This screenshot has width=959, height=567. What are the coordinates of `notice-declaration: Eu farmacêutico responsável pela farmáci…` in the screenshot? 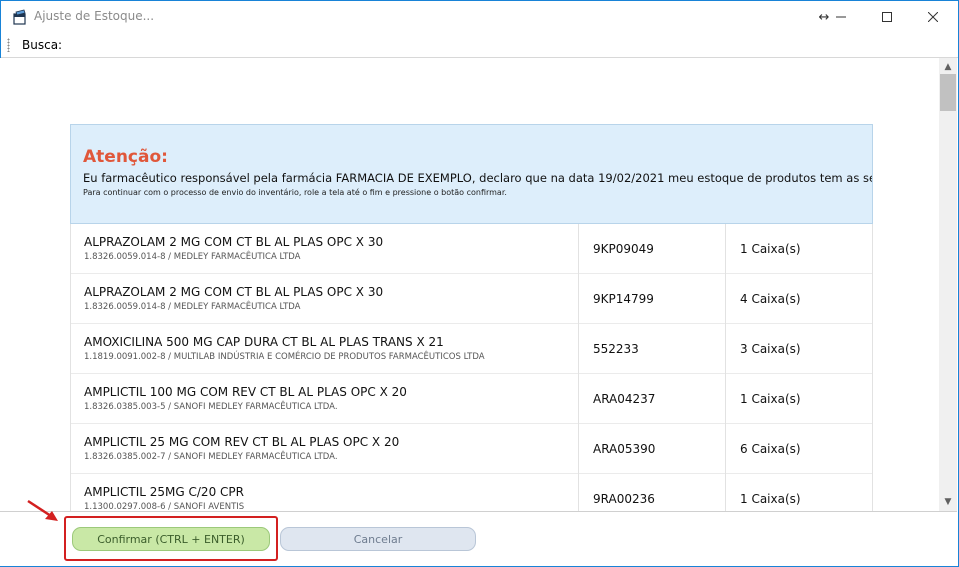 It's located at (478, 178).